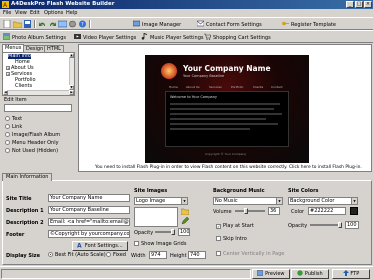 The width and height of the screenshot is (373, 280). I want to click on menu-bar: File View Edit Options Help, so click(186, 13).